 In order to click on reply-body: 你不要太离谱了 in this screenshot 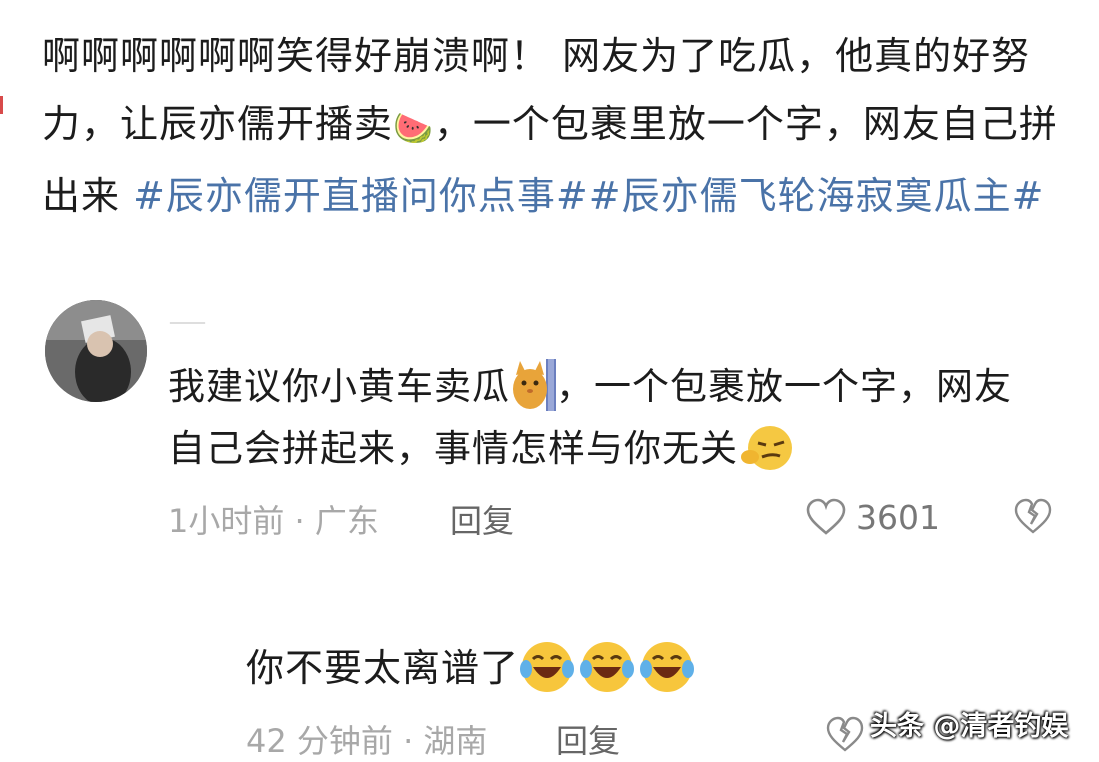, I will do `click(383, 668)`.